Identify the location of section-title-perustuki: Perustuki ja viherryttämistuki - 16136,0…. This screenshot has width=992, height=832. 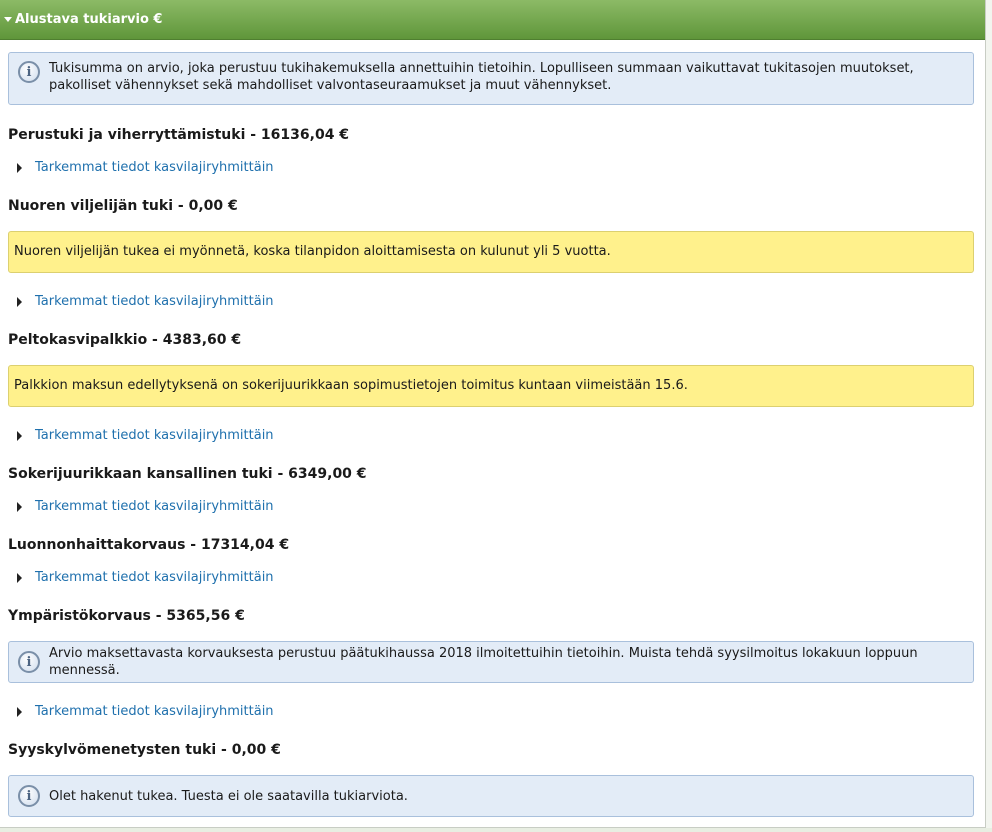
(179, 135).